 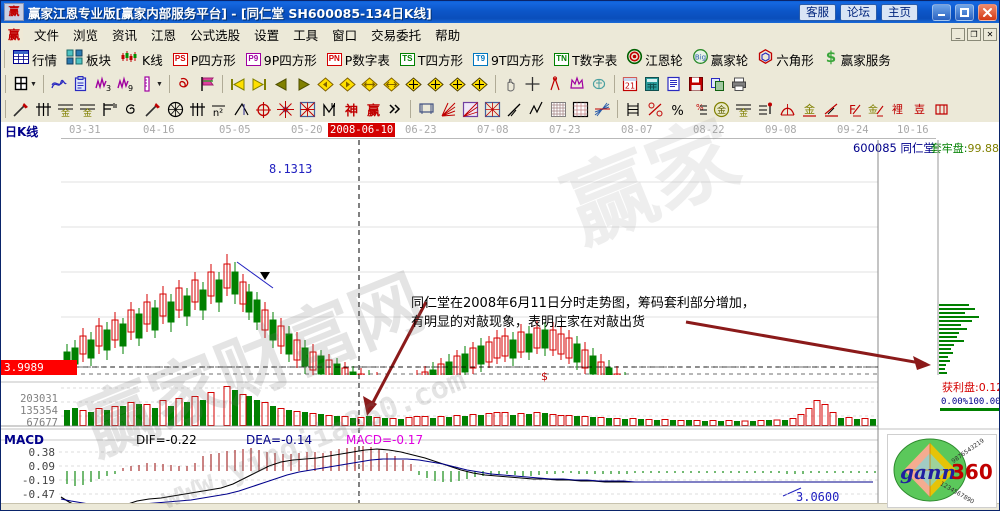 What do you see at coordinates (344, 34) in the screenshot?
I see `menu-window: 窗口` at bounding box center [344, 34].